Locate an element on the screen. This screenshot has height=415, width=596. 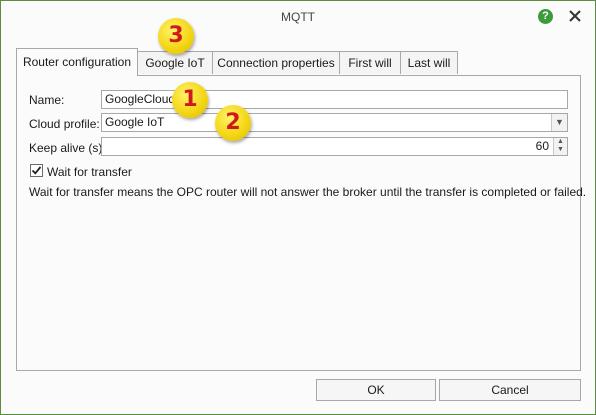
cancel-button: Cancel is located at coordinates (510, 390).